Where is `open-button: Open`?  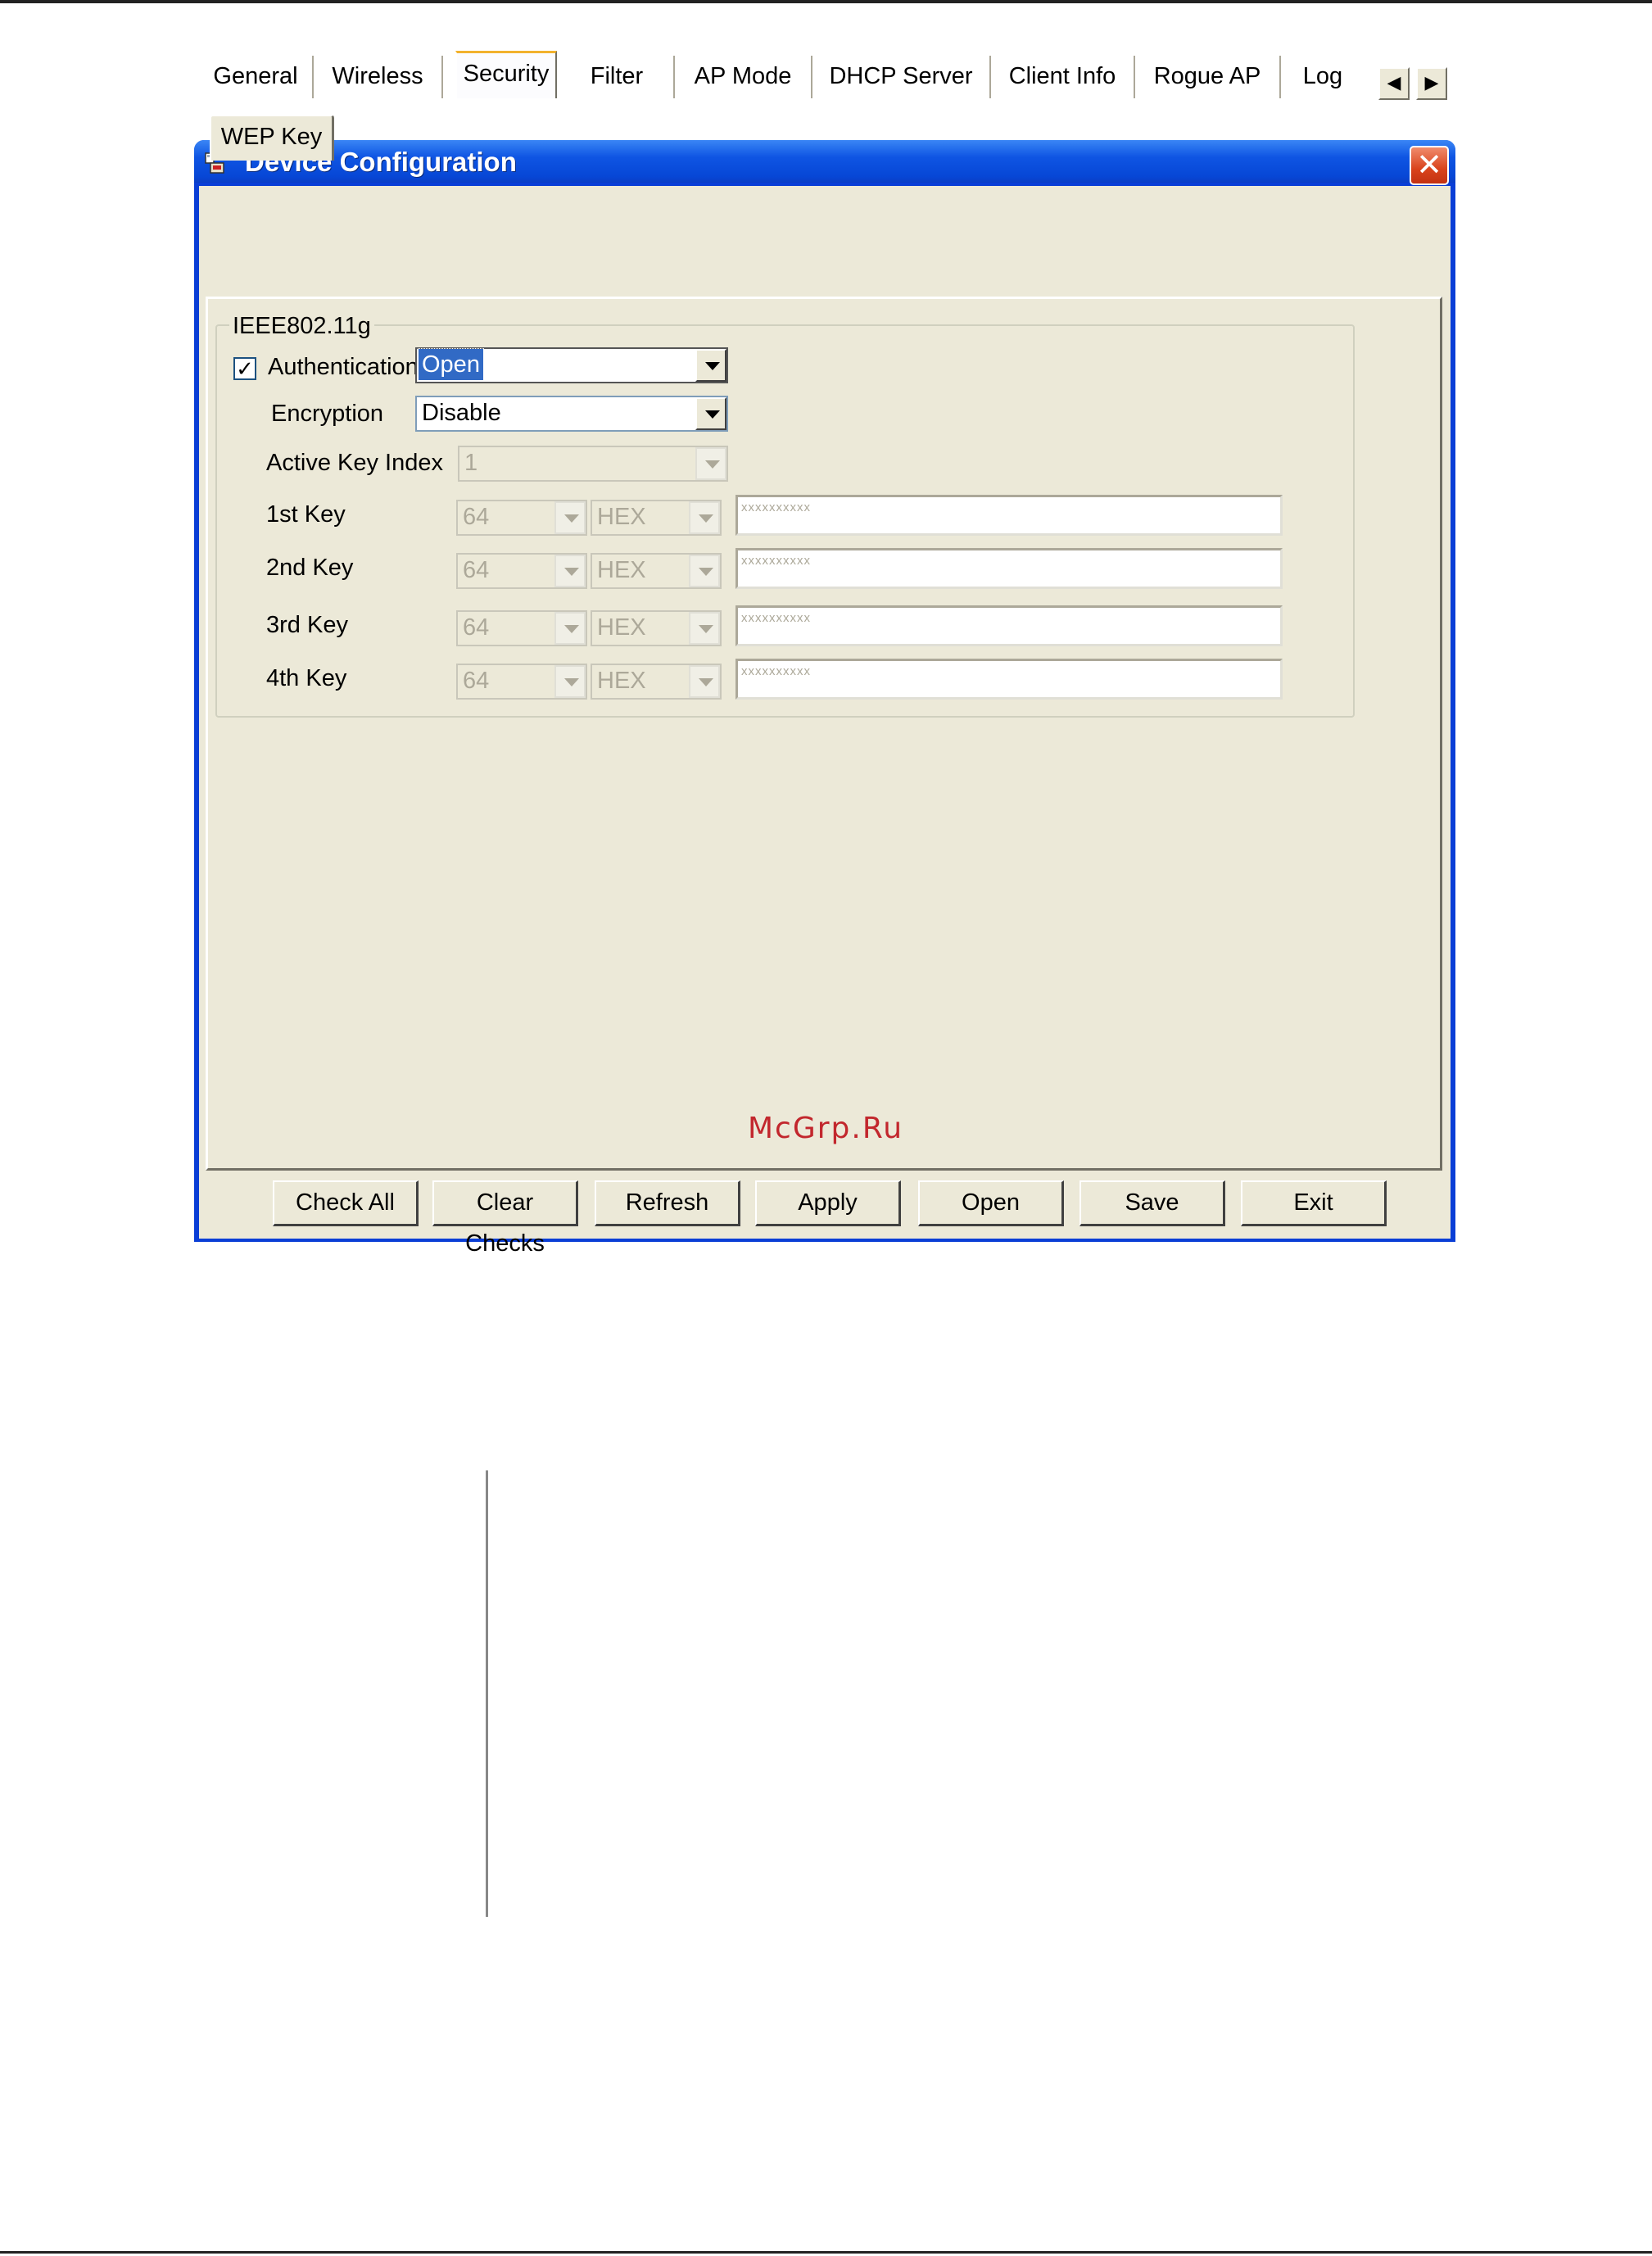 open-button: Open is located at coordinates (991, 1203).